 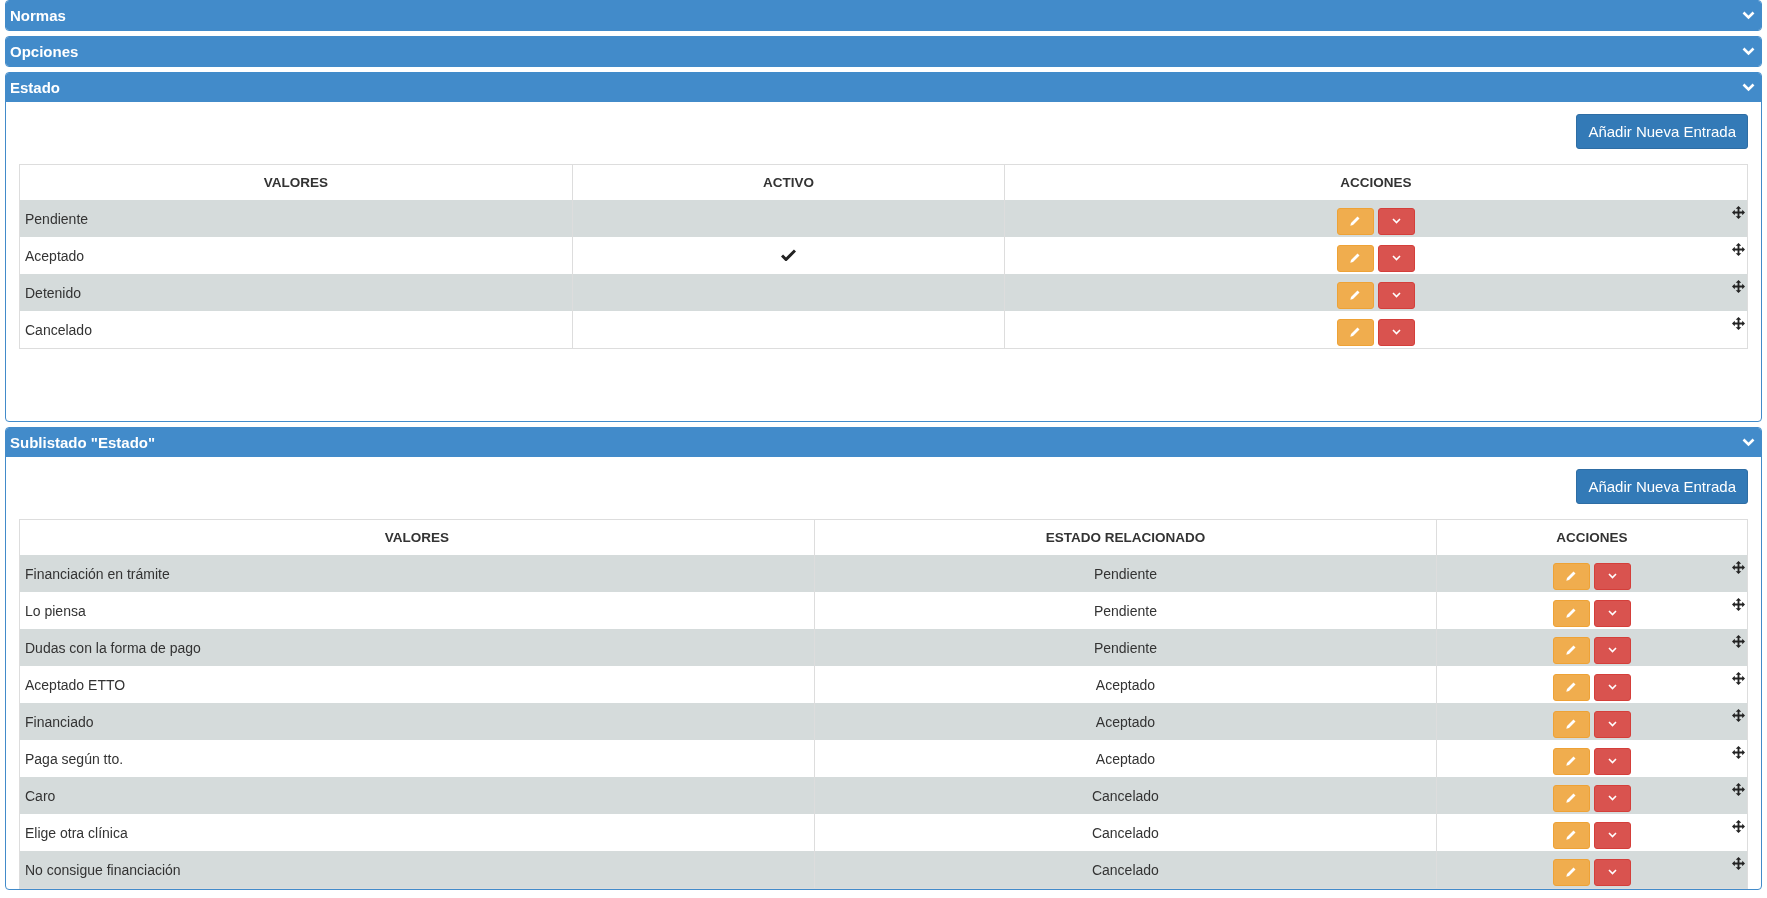 What do you see at coordinates (417, 721) in the screenshot?
I see `table-cell: Financiado` at bounding box center [417, 721].